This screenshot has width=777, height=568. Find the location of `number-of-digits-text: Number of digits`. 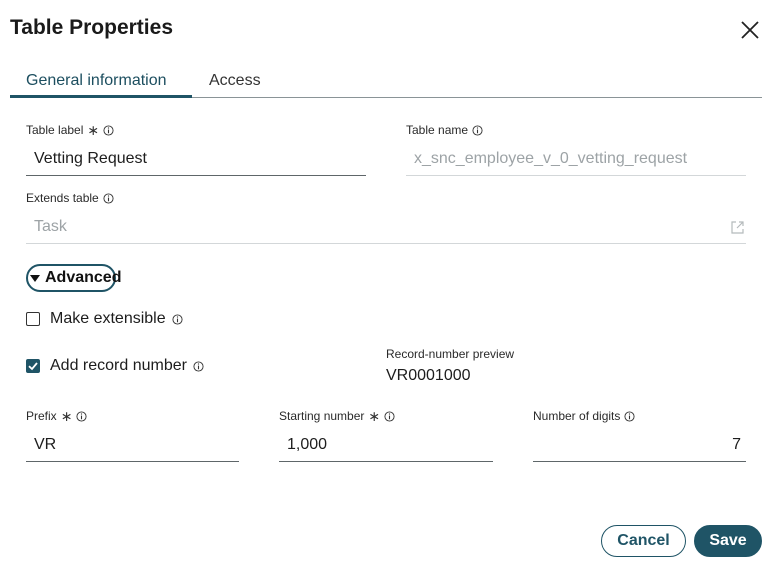

number-of-digits-text: Number of digits is located at coordinates (577, 416).